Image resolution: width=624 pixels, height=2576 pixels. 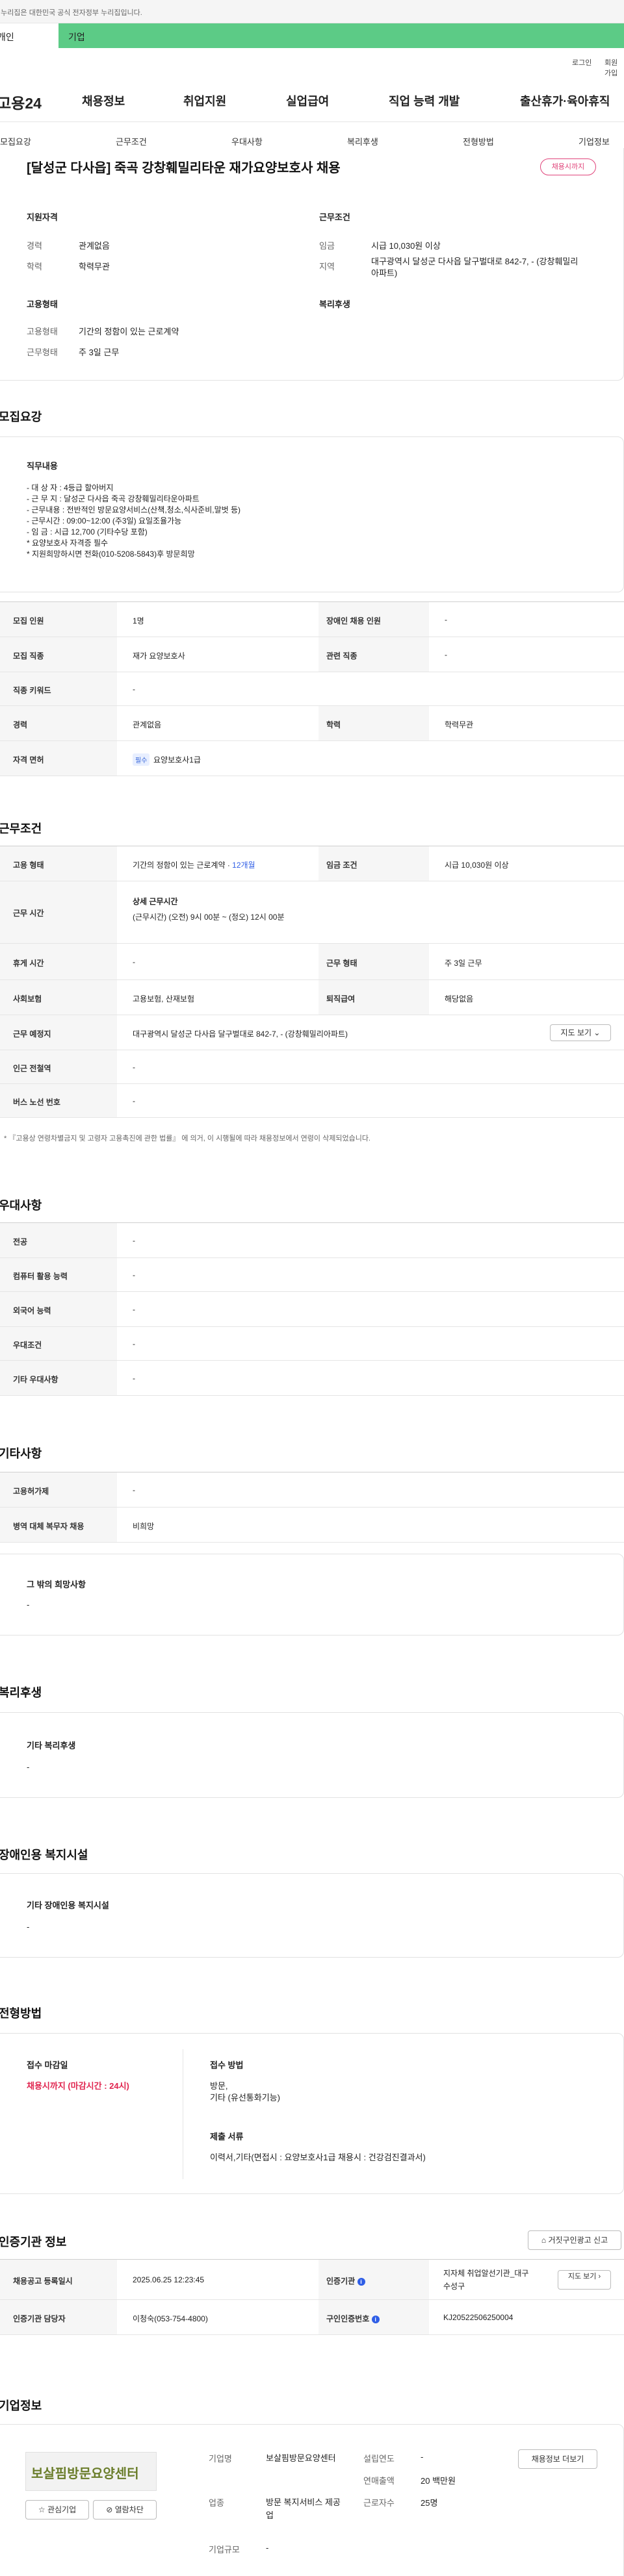 I want to click on site-logo: 고용24, so click(x=21, y=102).